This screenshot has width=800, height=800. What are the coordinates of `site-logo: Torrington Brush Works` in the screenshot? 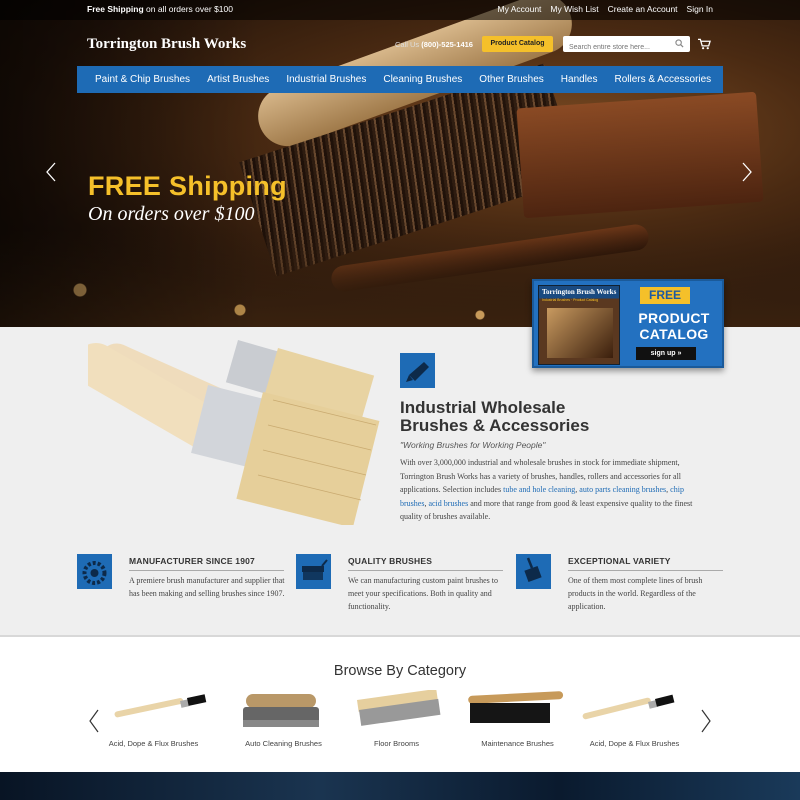 It's located at (166, 44).